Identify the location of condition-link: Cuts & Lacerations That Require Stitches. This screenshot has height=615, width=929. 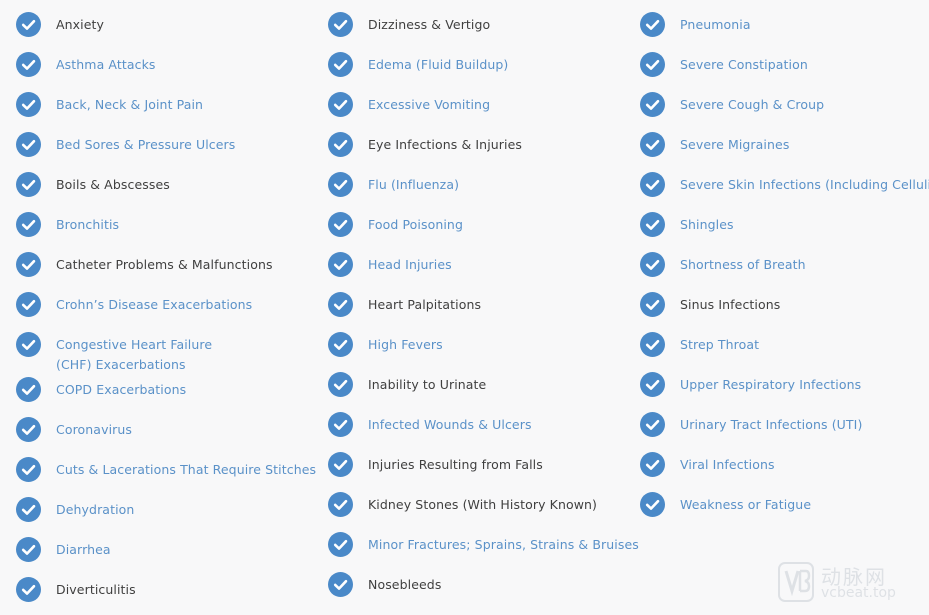
(186, 470).